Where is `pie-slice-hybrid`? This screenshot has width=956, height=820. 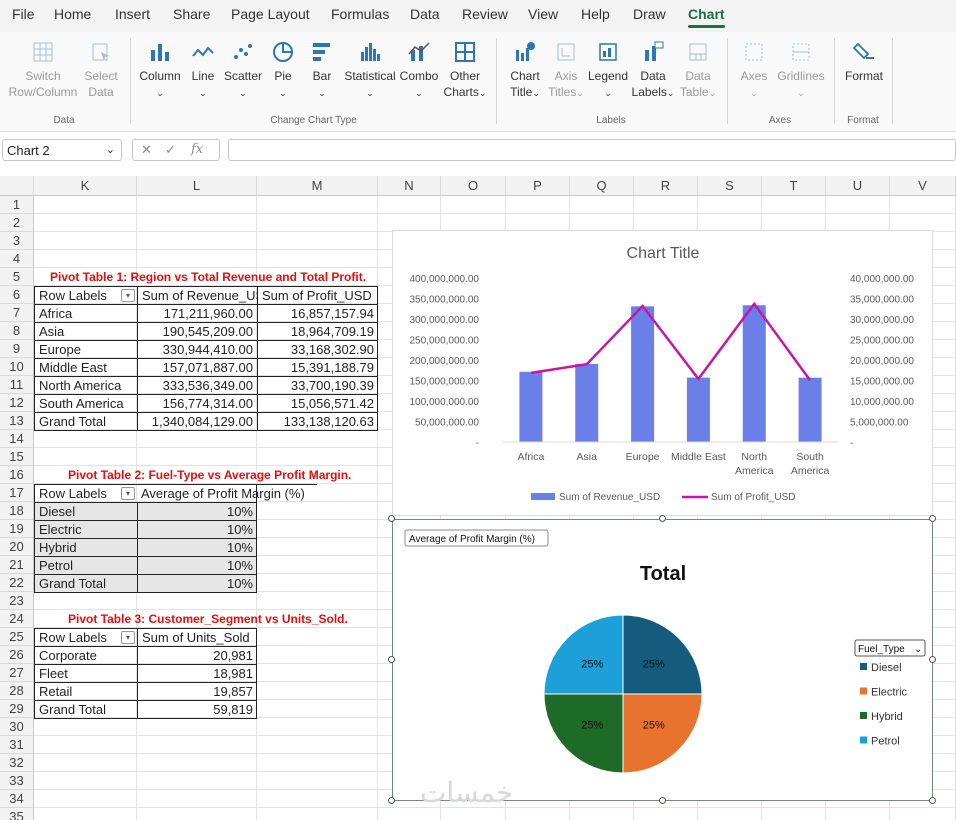
pie-slice-hybrid is located at coordinates (583, 733).